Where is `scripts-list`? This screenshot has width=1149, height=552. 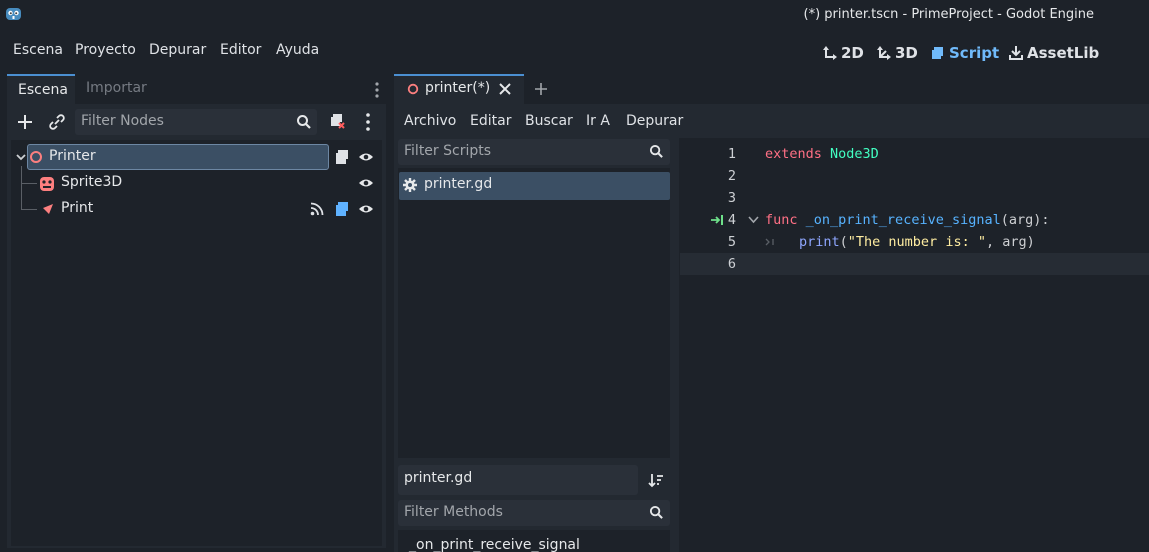
scripts-list is located at coordinates (534, 313).